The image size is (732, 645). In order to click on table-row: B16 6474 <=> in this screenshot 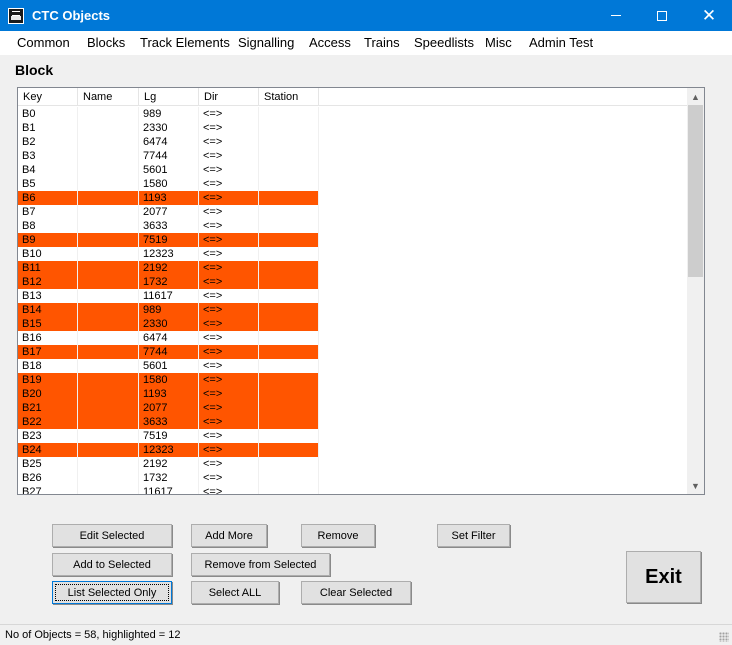, I will do `click(352, 338)`.